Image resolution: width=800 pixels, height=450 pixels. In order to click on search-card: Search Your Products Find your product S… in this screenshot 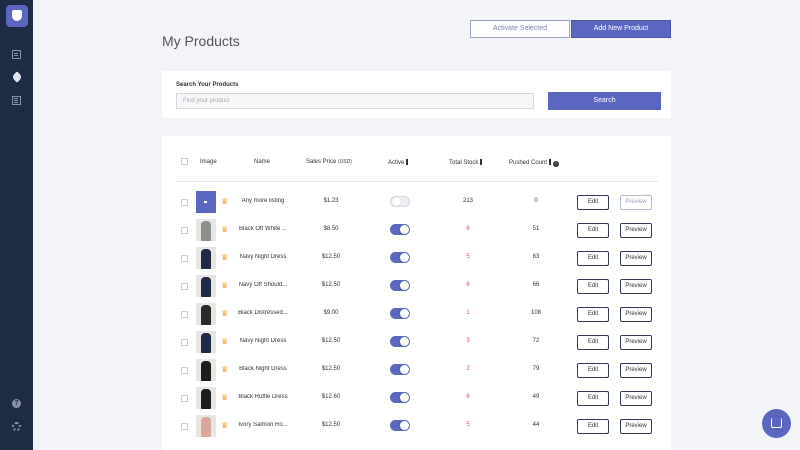, I will do `click(416, 94)`.